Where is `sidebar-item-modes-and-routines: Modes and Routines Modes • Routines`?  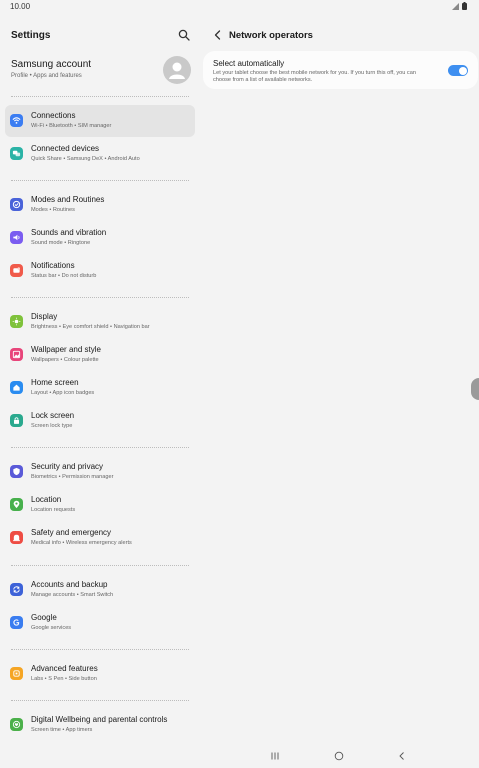
sidebar-item-modes-and-routines: Modes and Routines Modes • Routines is located at coordinates (100, 205).